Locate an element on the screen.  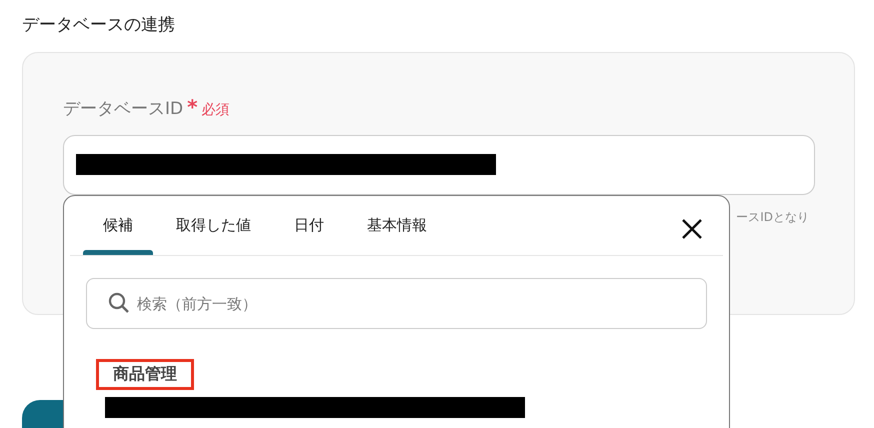
tab: 基本情報 is located at coordinates (397, 225).